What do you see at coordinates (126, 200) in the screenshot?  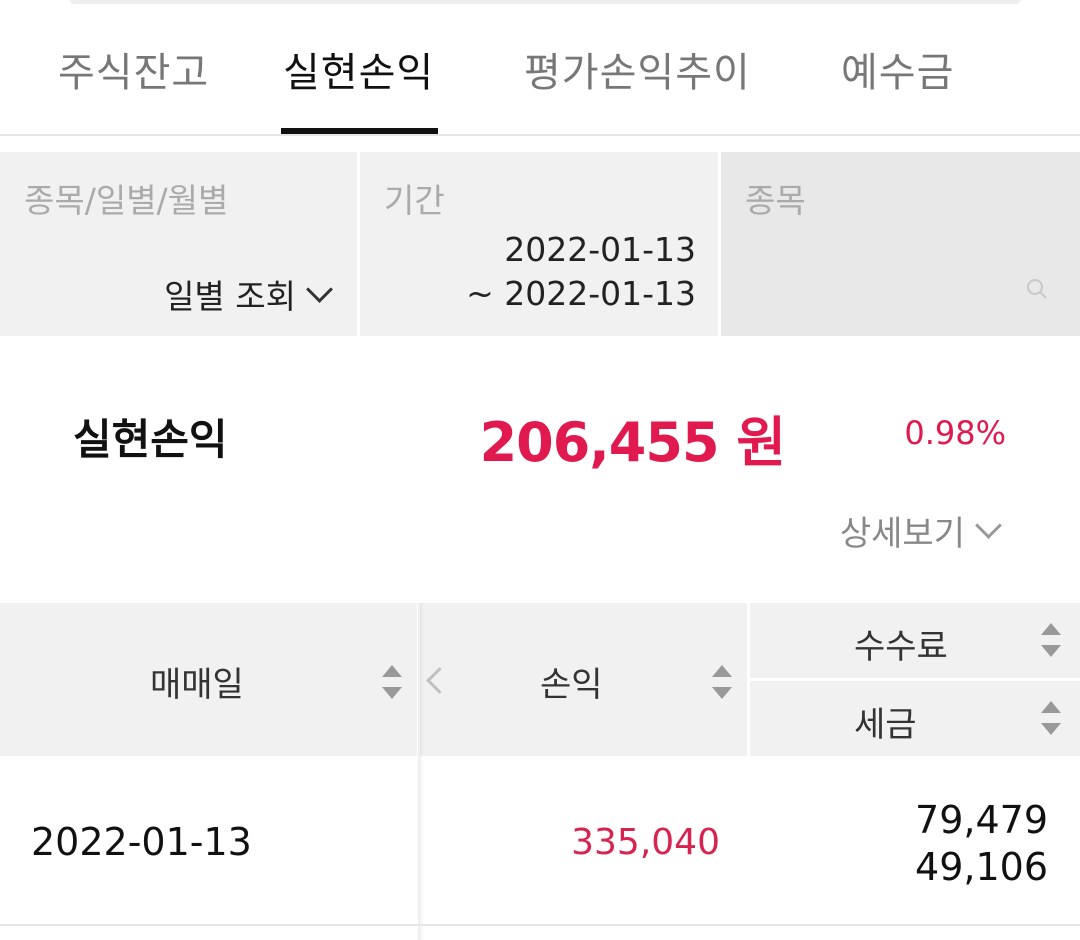 I see `filter-type-label: 종목/일별/월별` at bounding box center [126, 200].